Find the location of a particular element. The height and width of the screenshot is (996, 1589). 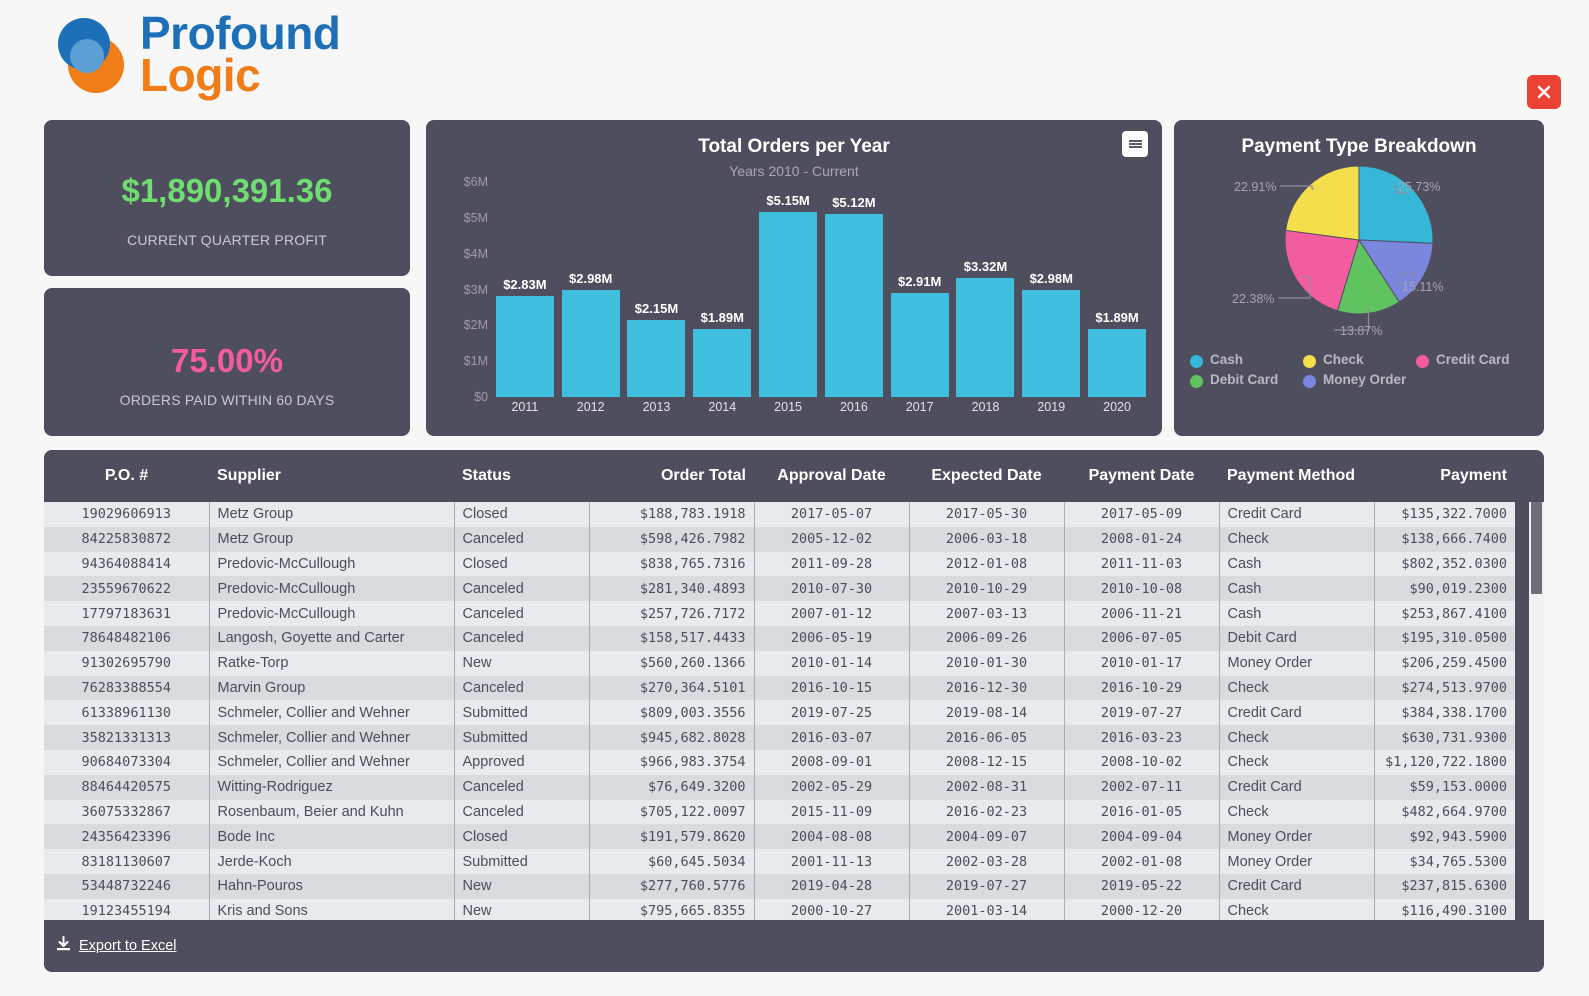

close-button is located at coordinates (1544, 92).